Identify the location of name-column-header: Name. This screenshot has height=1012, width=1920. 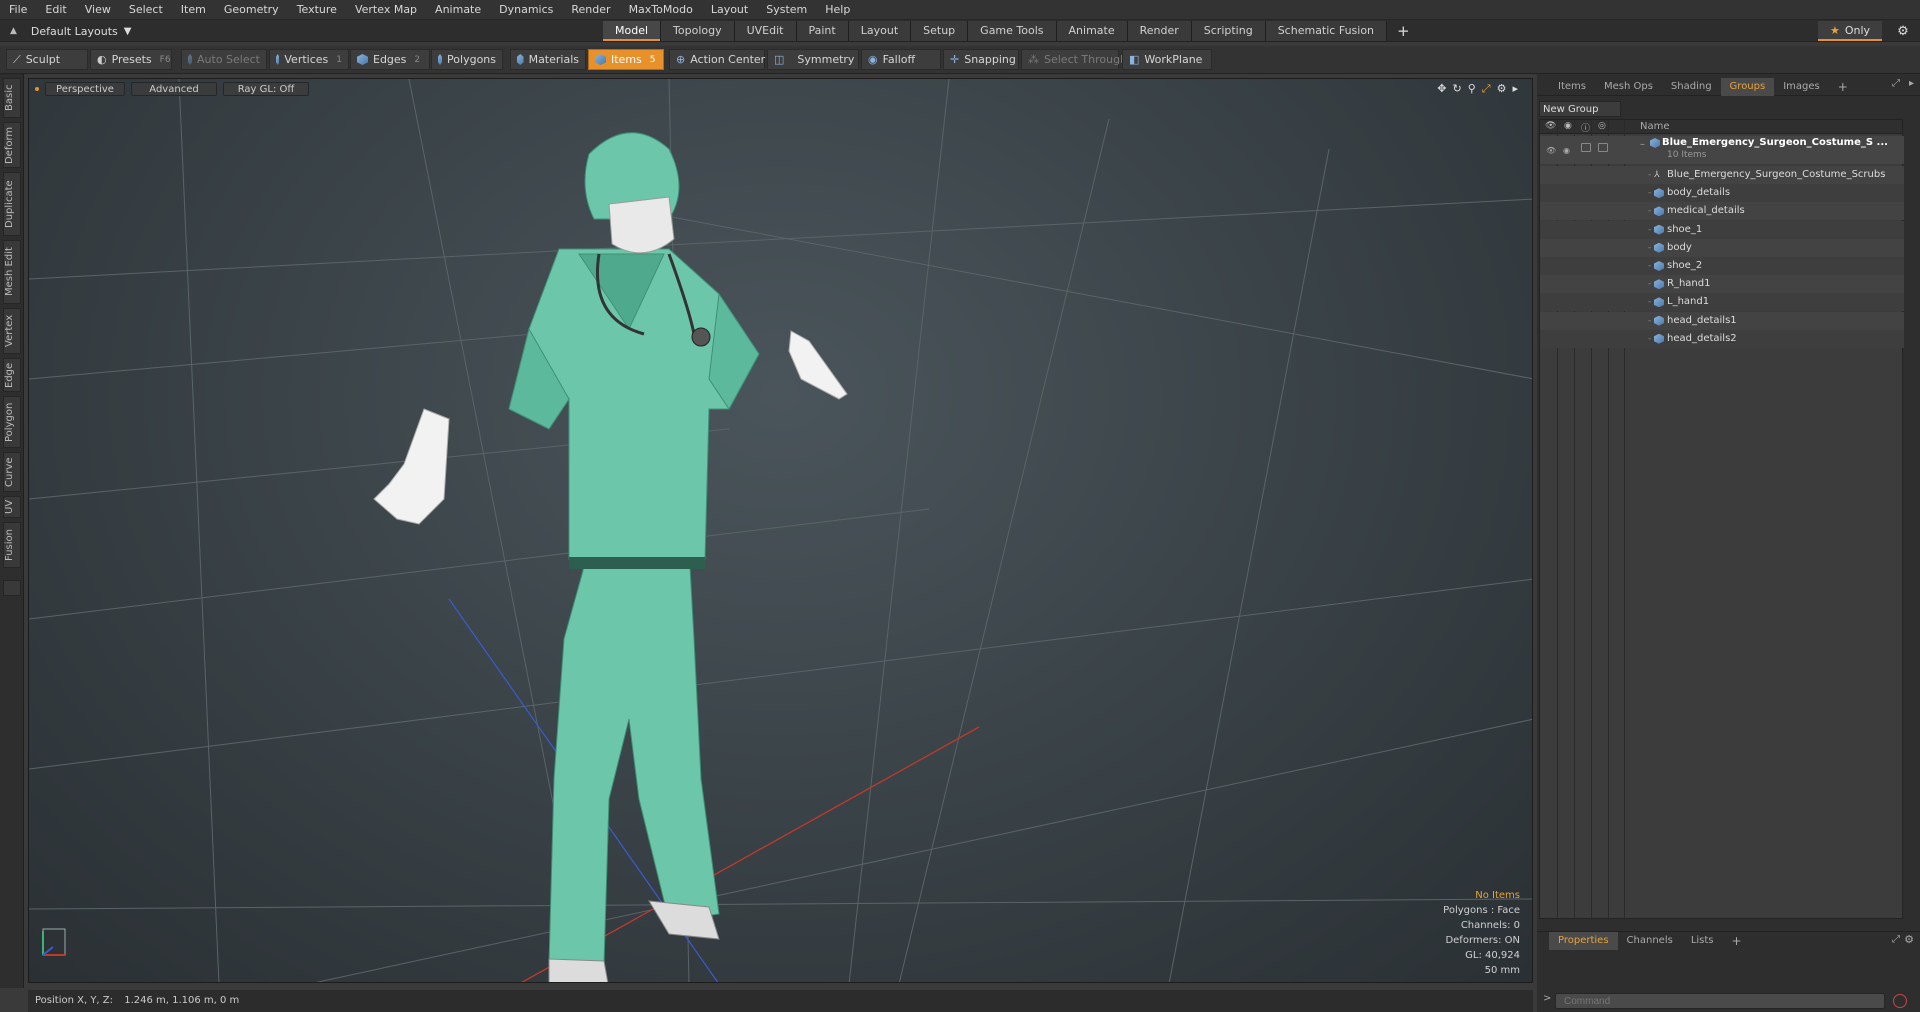
(1655, 127).